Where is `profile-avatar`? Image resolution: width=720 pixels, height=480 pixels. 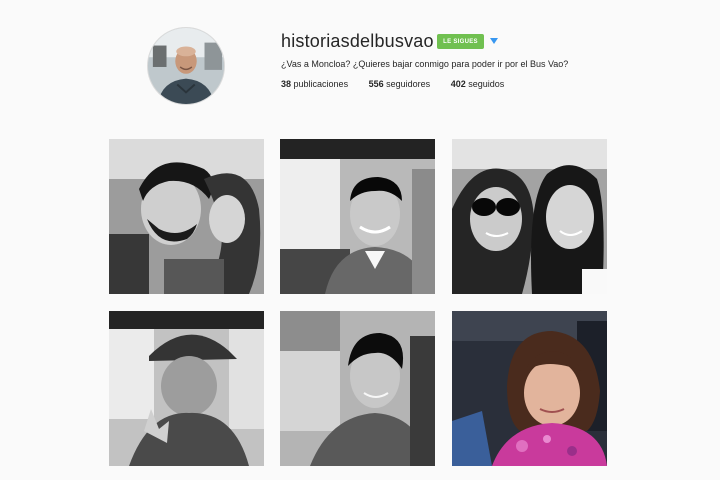 profile-avatar is located at coordinates (186, 66).